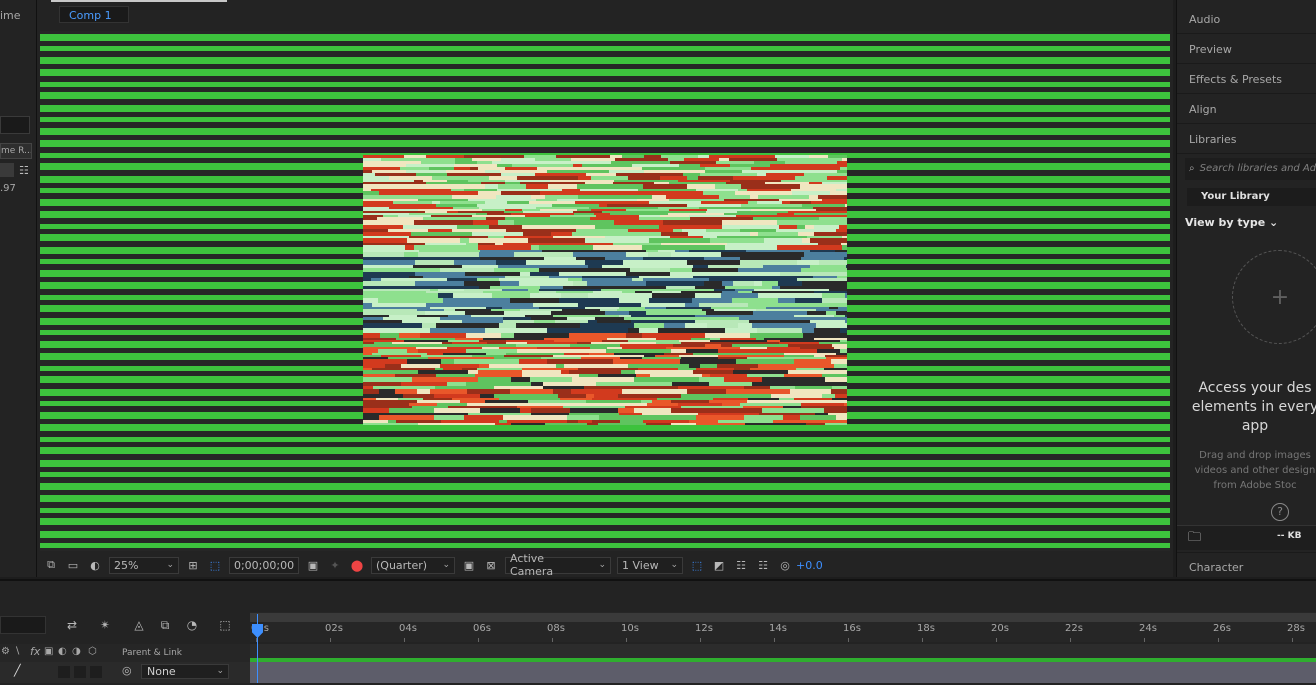  What do you see at coordinates (1274, 297) in the screenshot?
I see `add-element-button: +` at bounding box center [1274, 297].